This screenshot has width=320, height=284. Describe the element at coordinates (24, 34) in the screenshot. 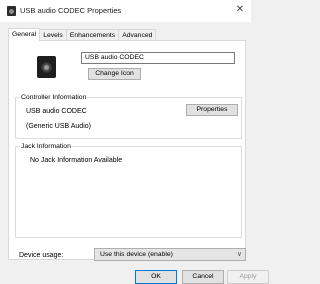

I see `tab-general: General` at that location.